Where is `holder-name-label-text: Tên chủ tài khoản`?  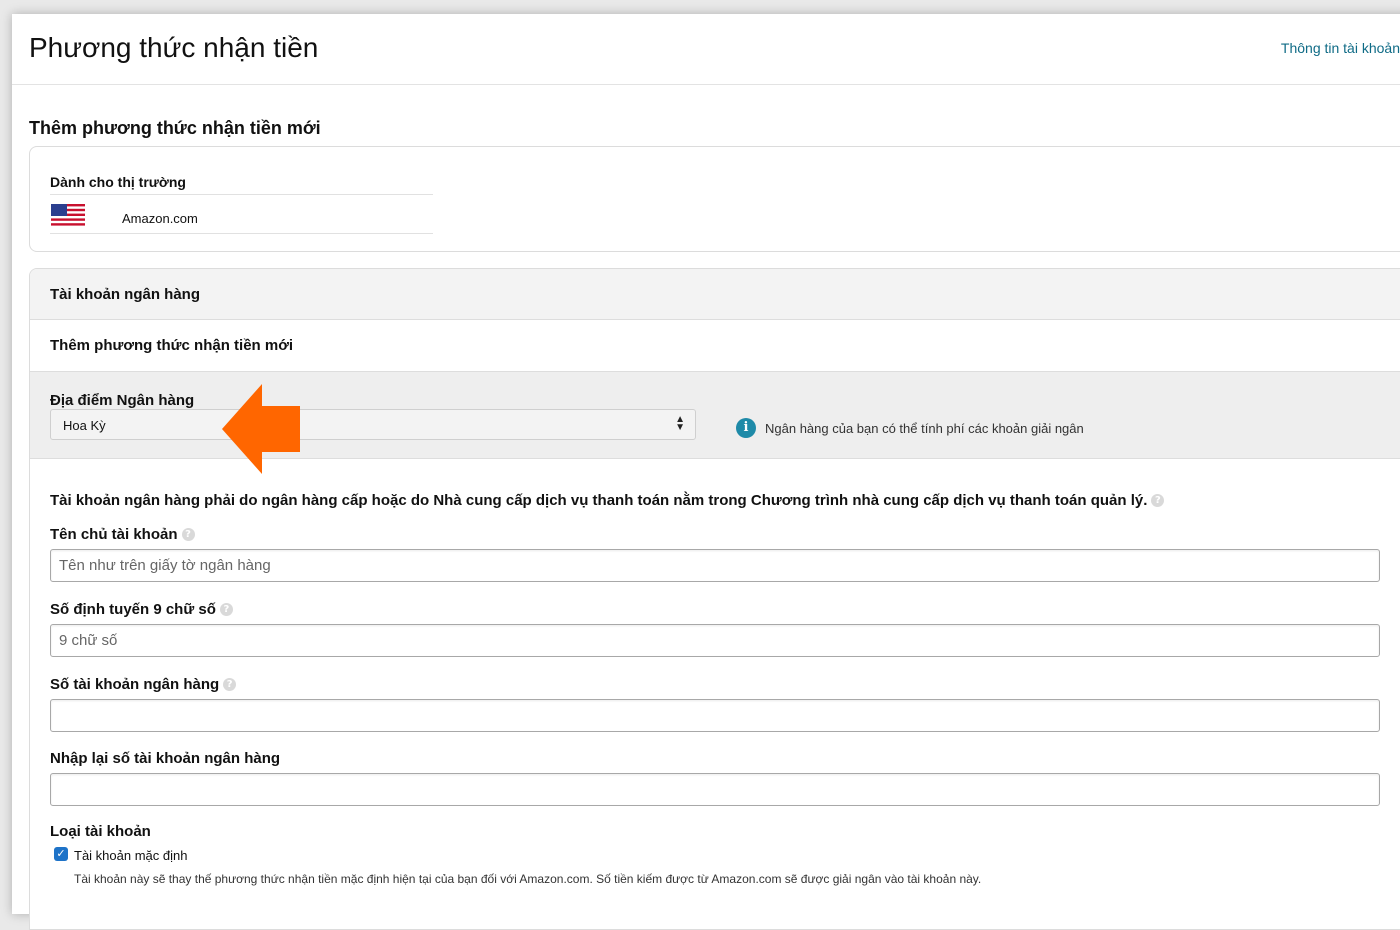 holder-name-label-text: Tên chủ tài khoản is located at coordinates (114, 534).